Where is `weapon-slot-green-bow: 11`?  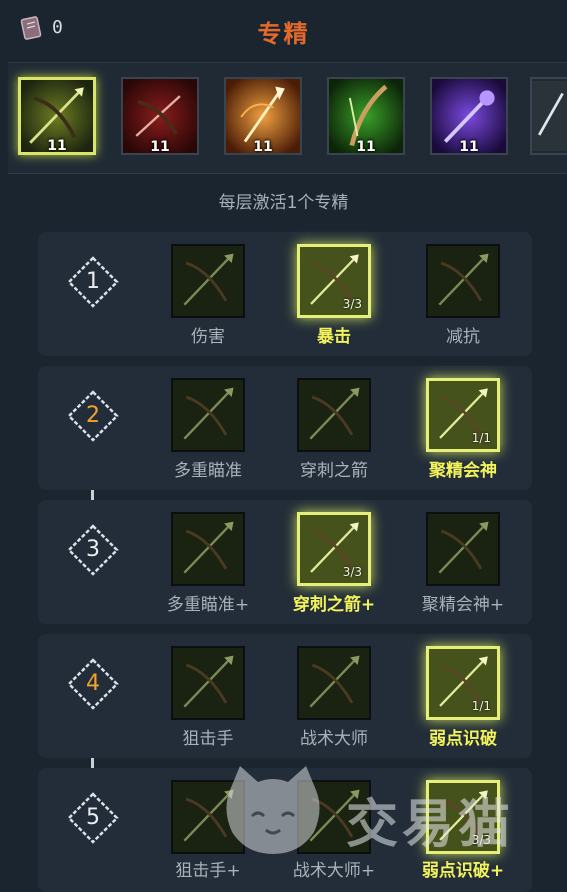
weapon-slot-green-bow: 11 is located at coordinates (366, 116).